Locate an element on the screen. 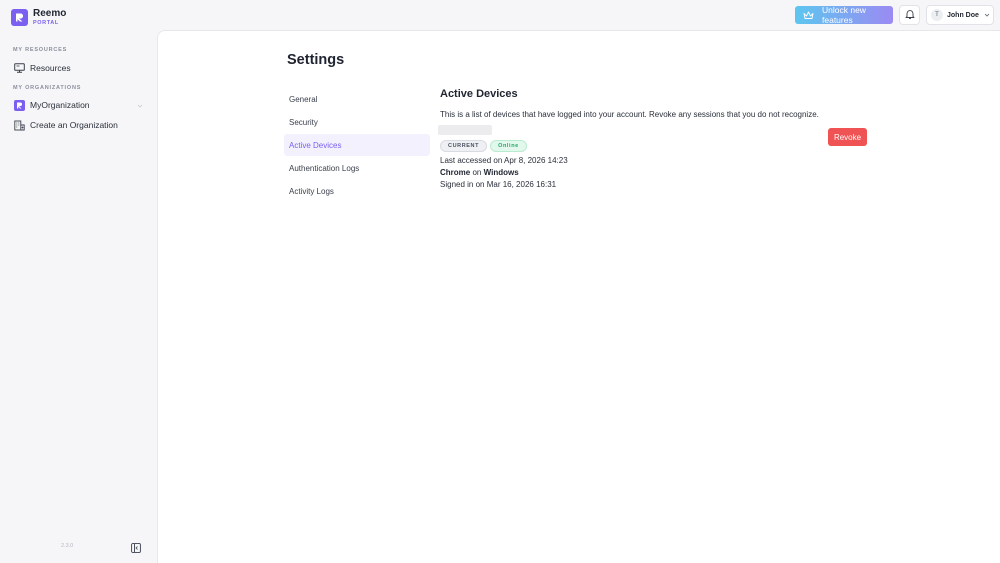 Image resolution: width=1000 pixels, height=563 pixels. platform-joiner: on is located at coordinates (477, 172).